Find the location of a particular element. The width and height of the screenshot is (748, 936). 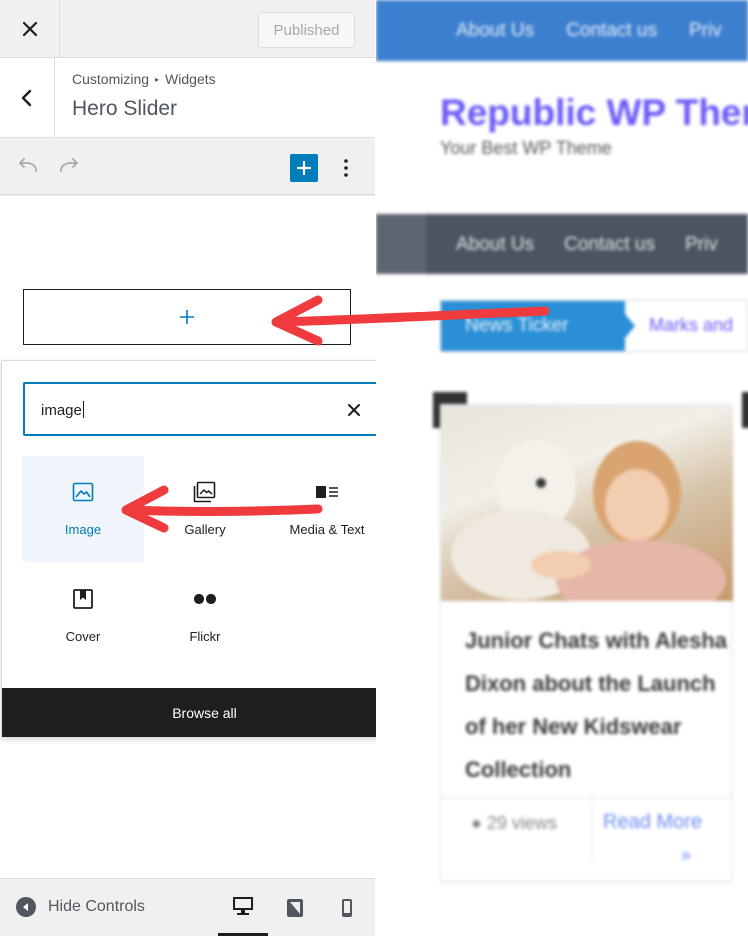

redo-icon is located at coordinates (69, 165).